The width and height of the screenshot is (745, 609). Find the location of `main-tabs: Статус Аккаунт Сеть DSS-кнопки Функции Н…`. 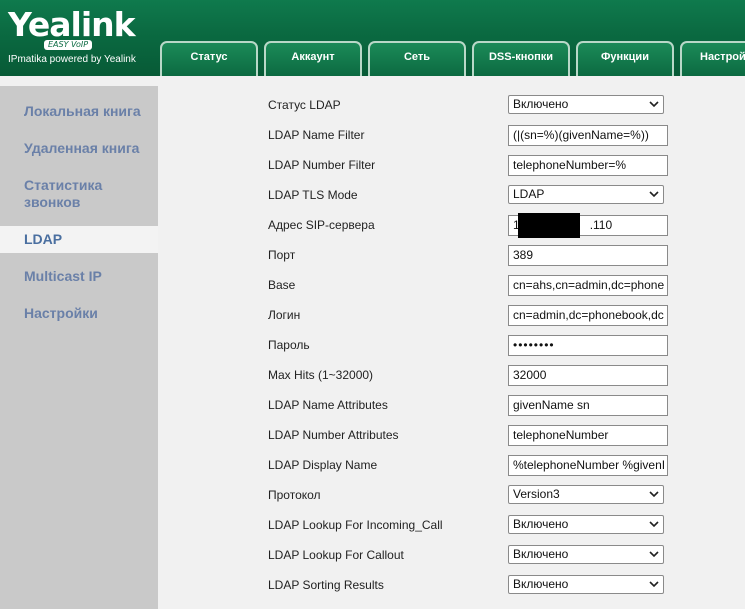

main-tabs: Статус Аккаунт Сеть DSS-кнопки Функции Н… is located at coordinates (452, 58).